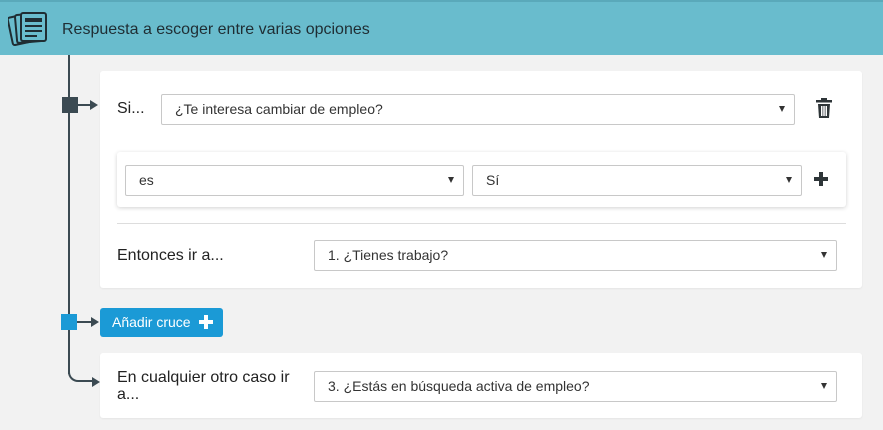 This screenshot has height=430, width=883. I want to click on condition-node, so click(70, 105).